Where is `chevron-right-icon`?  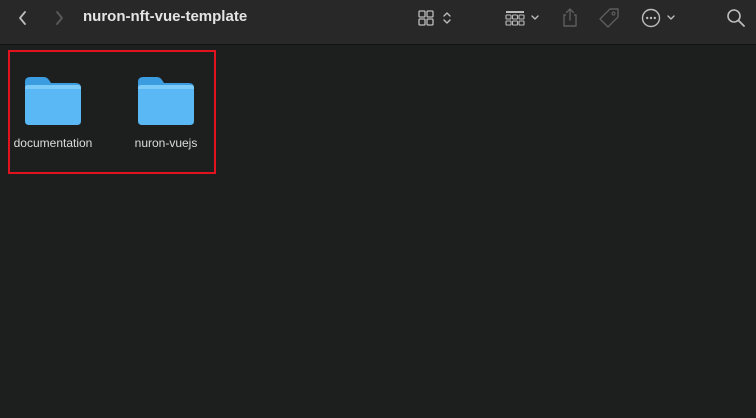 chevron-right-icon is located at coordinates (59, 18).